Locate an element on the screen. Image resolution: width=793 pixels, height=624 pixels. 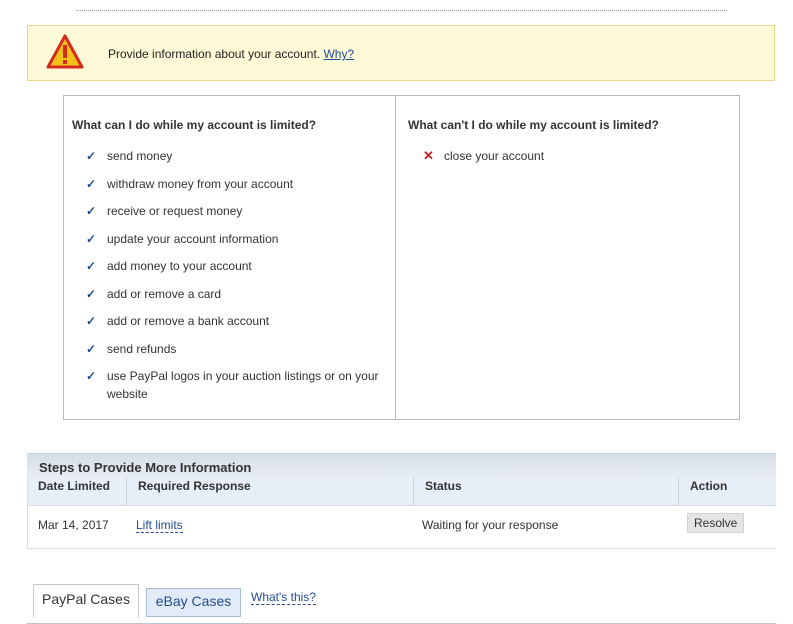
steps-title: Steps to Provide More Information is located at coordinates (145, 467).